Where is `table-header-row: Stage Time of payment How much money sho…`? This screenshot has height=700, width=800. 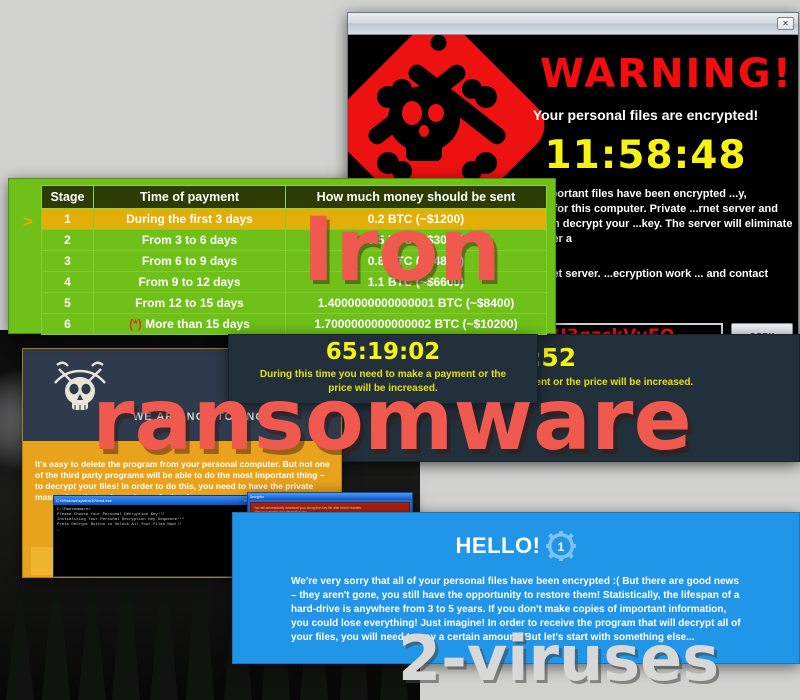
table-header-row: Stage Time of payment How much money sho… is located at coordinates (294, 197).